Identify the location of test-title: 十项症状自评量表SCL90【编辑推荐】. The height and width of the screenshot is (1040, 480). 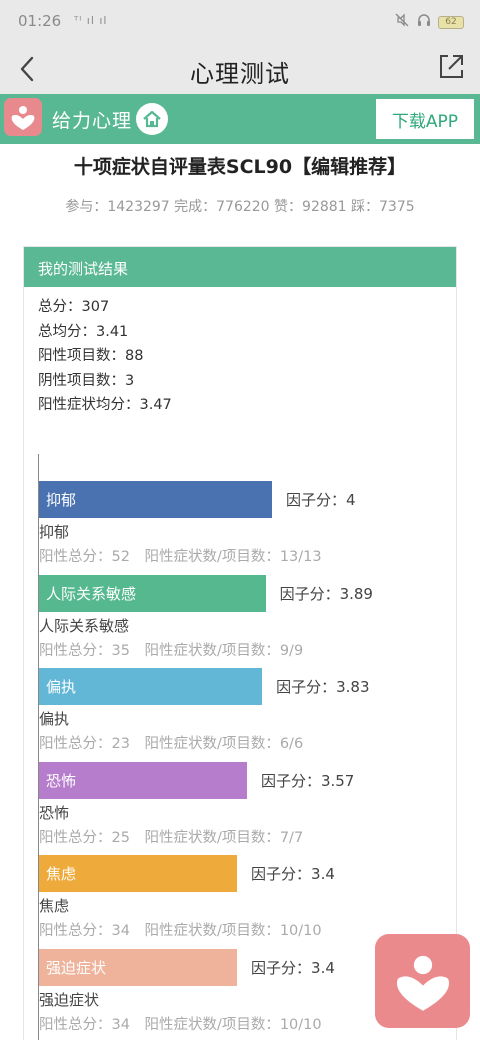
(240, 167).